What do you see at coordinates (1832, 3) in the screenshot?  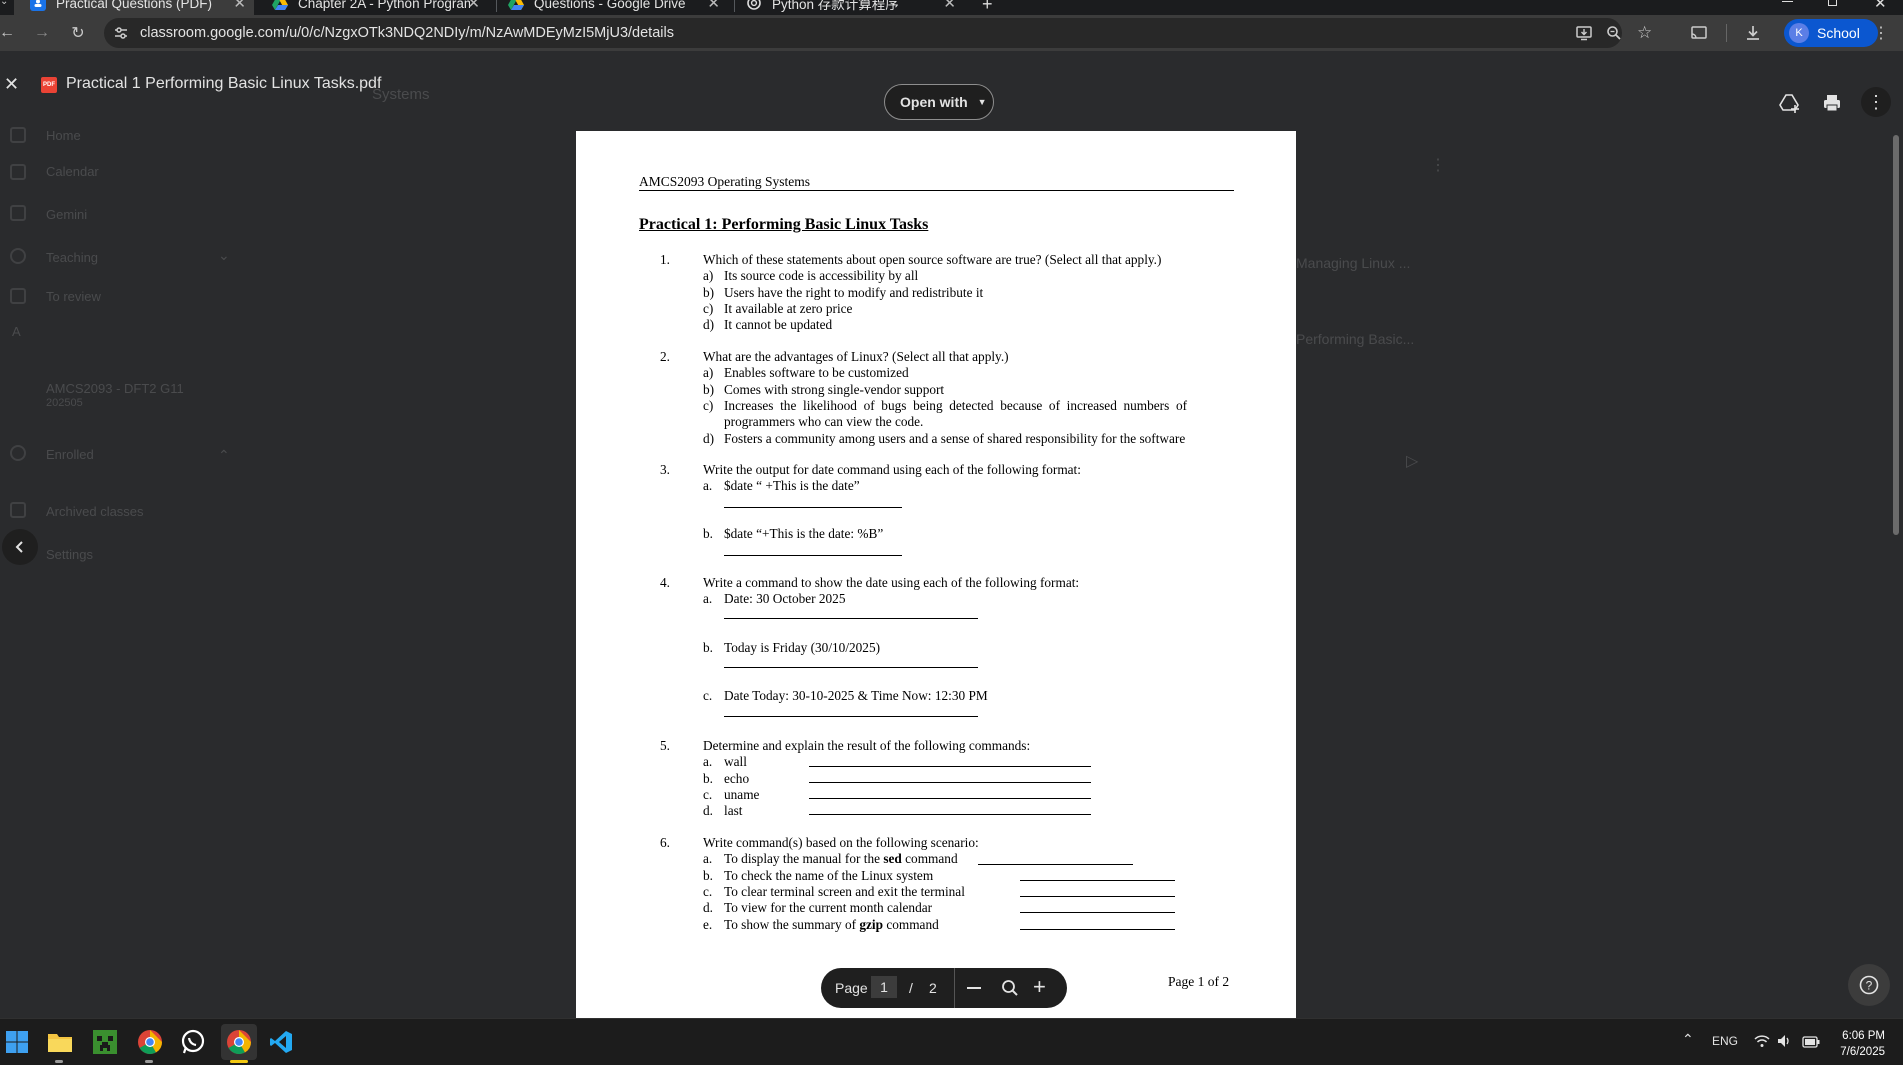 I see `restore-icon` at bounding box center [1832, 3].